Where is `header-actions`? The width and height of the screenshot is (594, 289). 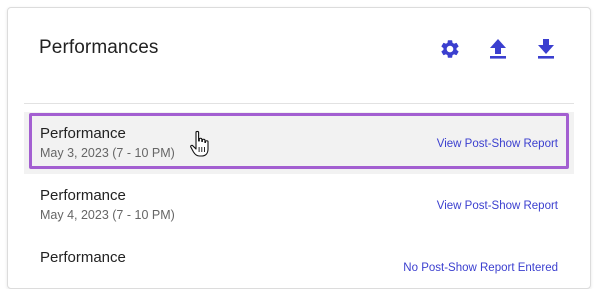 header-actions is located at coordinates (498, 49).